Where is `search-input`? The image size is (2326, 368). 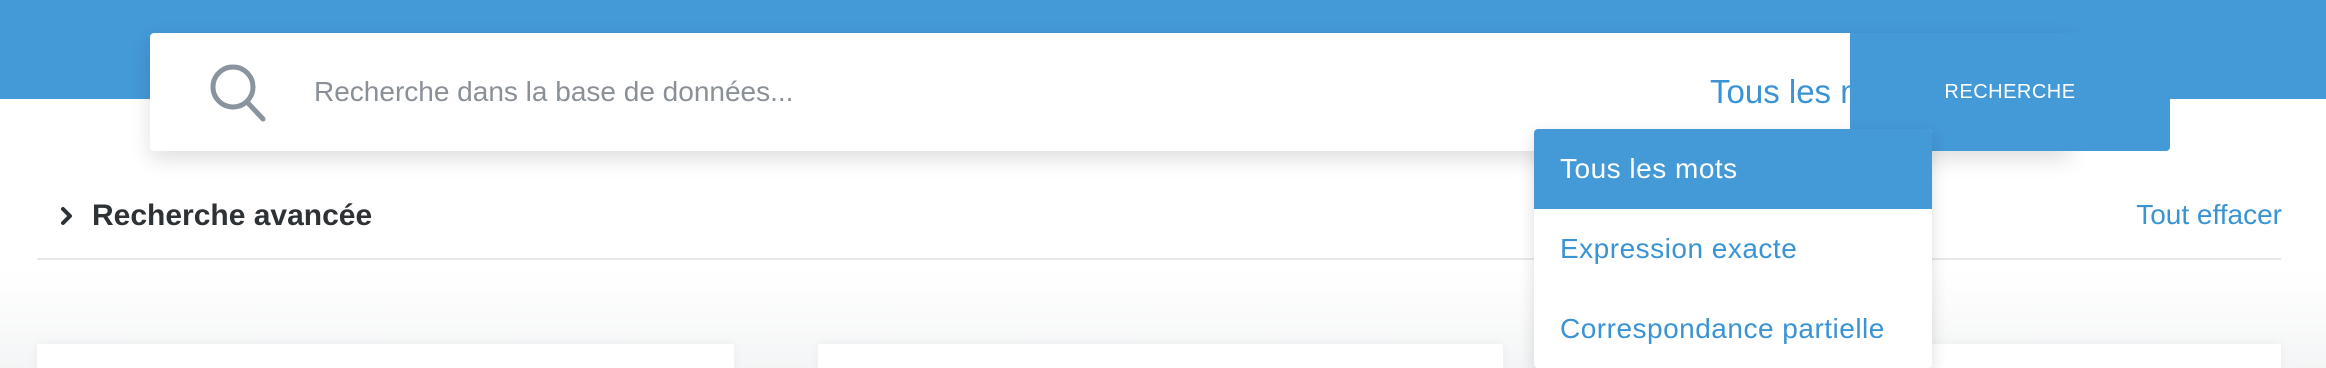 search-input is located at coordinates (964, 92).